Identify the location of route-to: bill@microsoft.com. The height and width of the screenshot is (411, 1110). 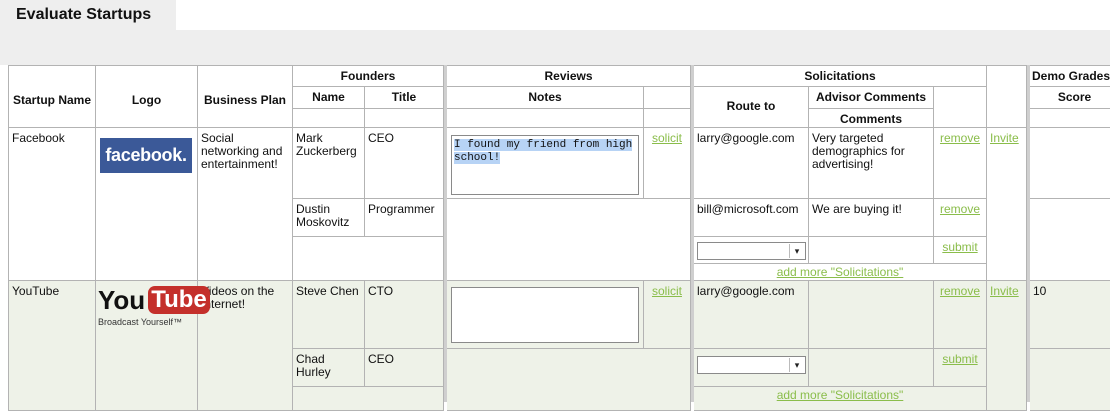
(751, 218).